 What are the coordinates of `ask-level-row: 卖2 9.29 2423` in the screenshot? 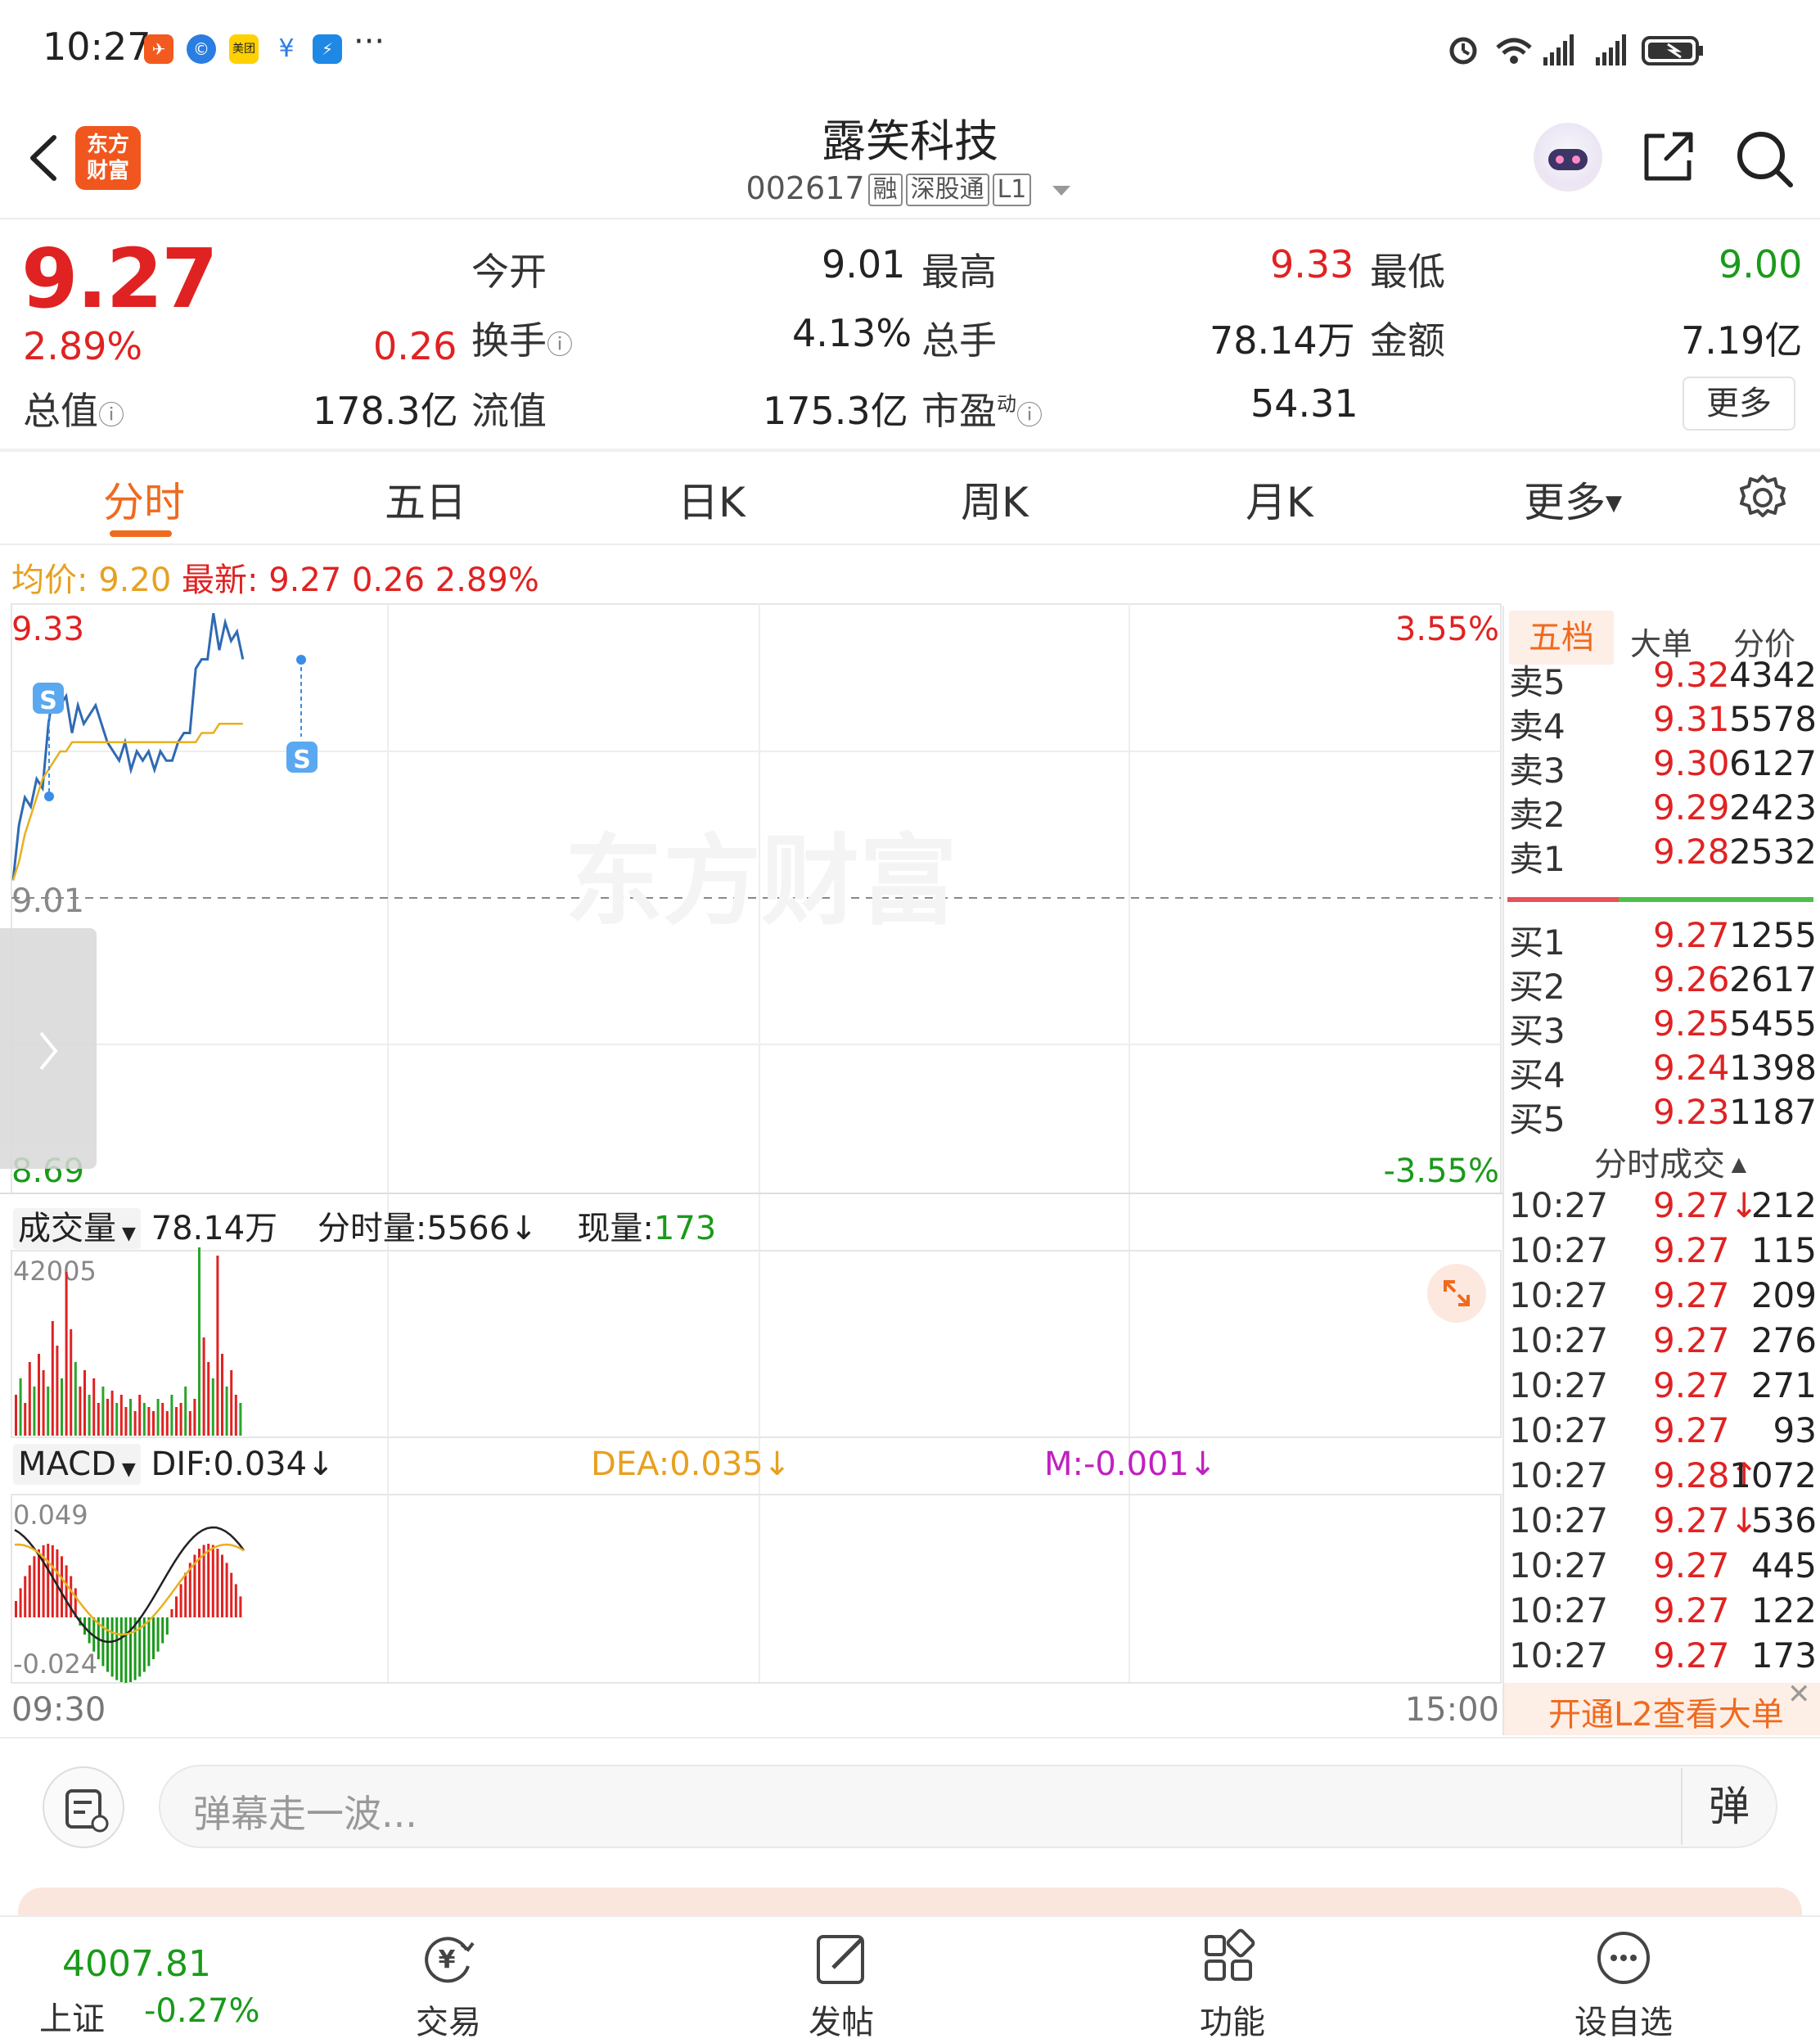 It's located at (1663, 811).